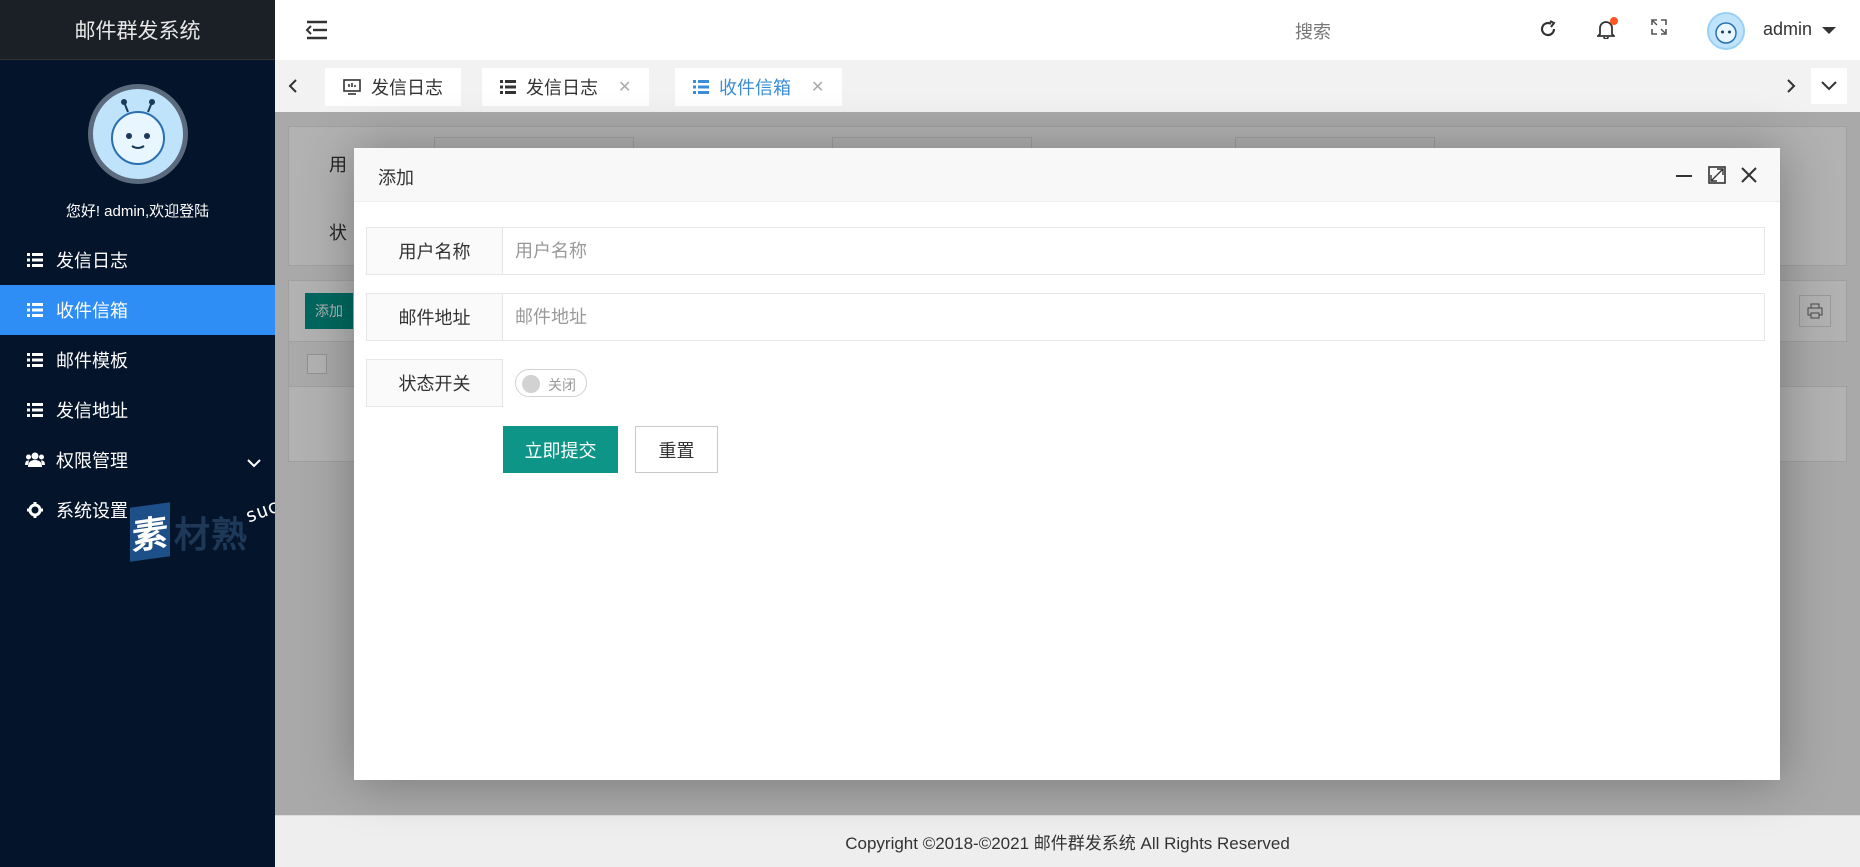  I want to click on notification-dot, so click(1614, 21).